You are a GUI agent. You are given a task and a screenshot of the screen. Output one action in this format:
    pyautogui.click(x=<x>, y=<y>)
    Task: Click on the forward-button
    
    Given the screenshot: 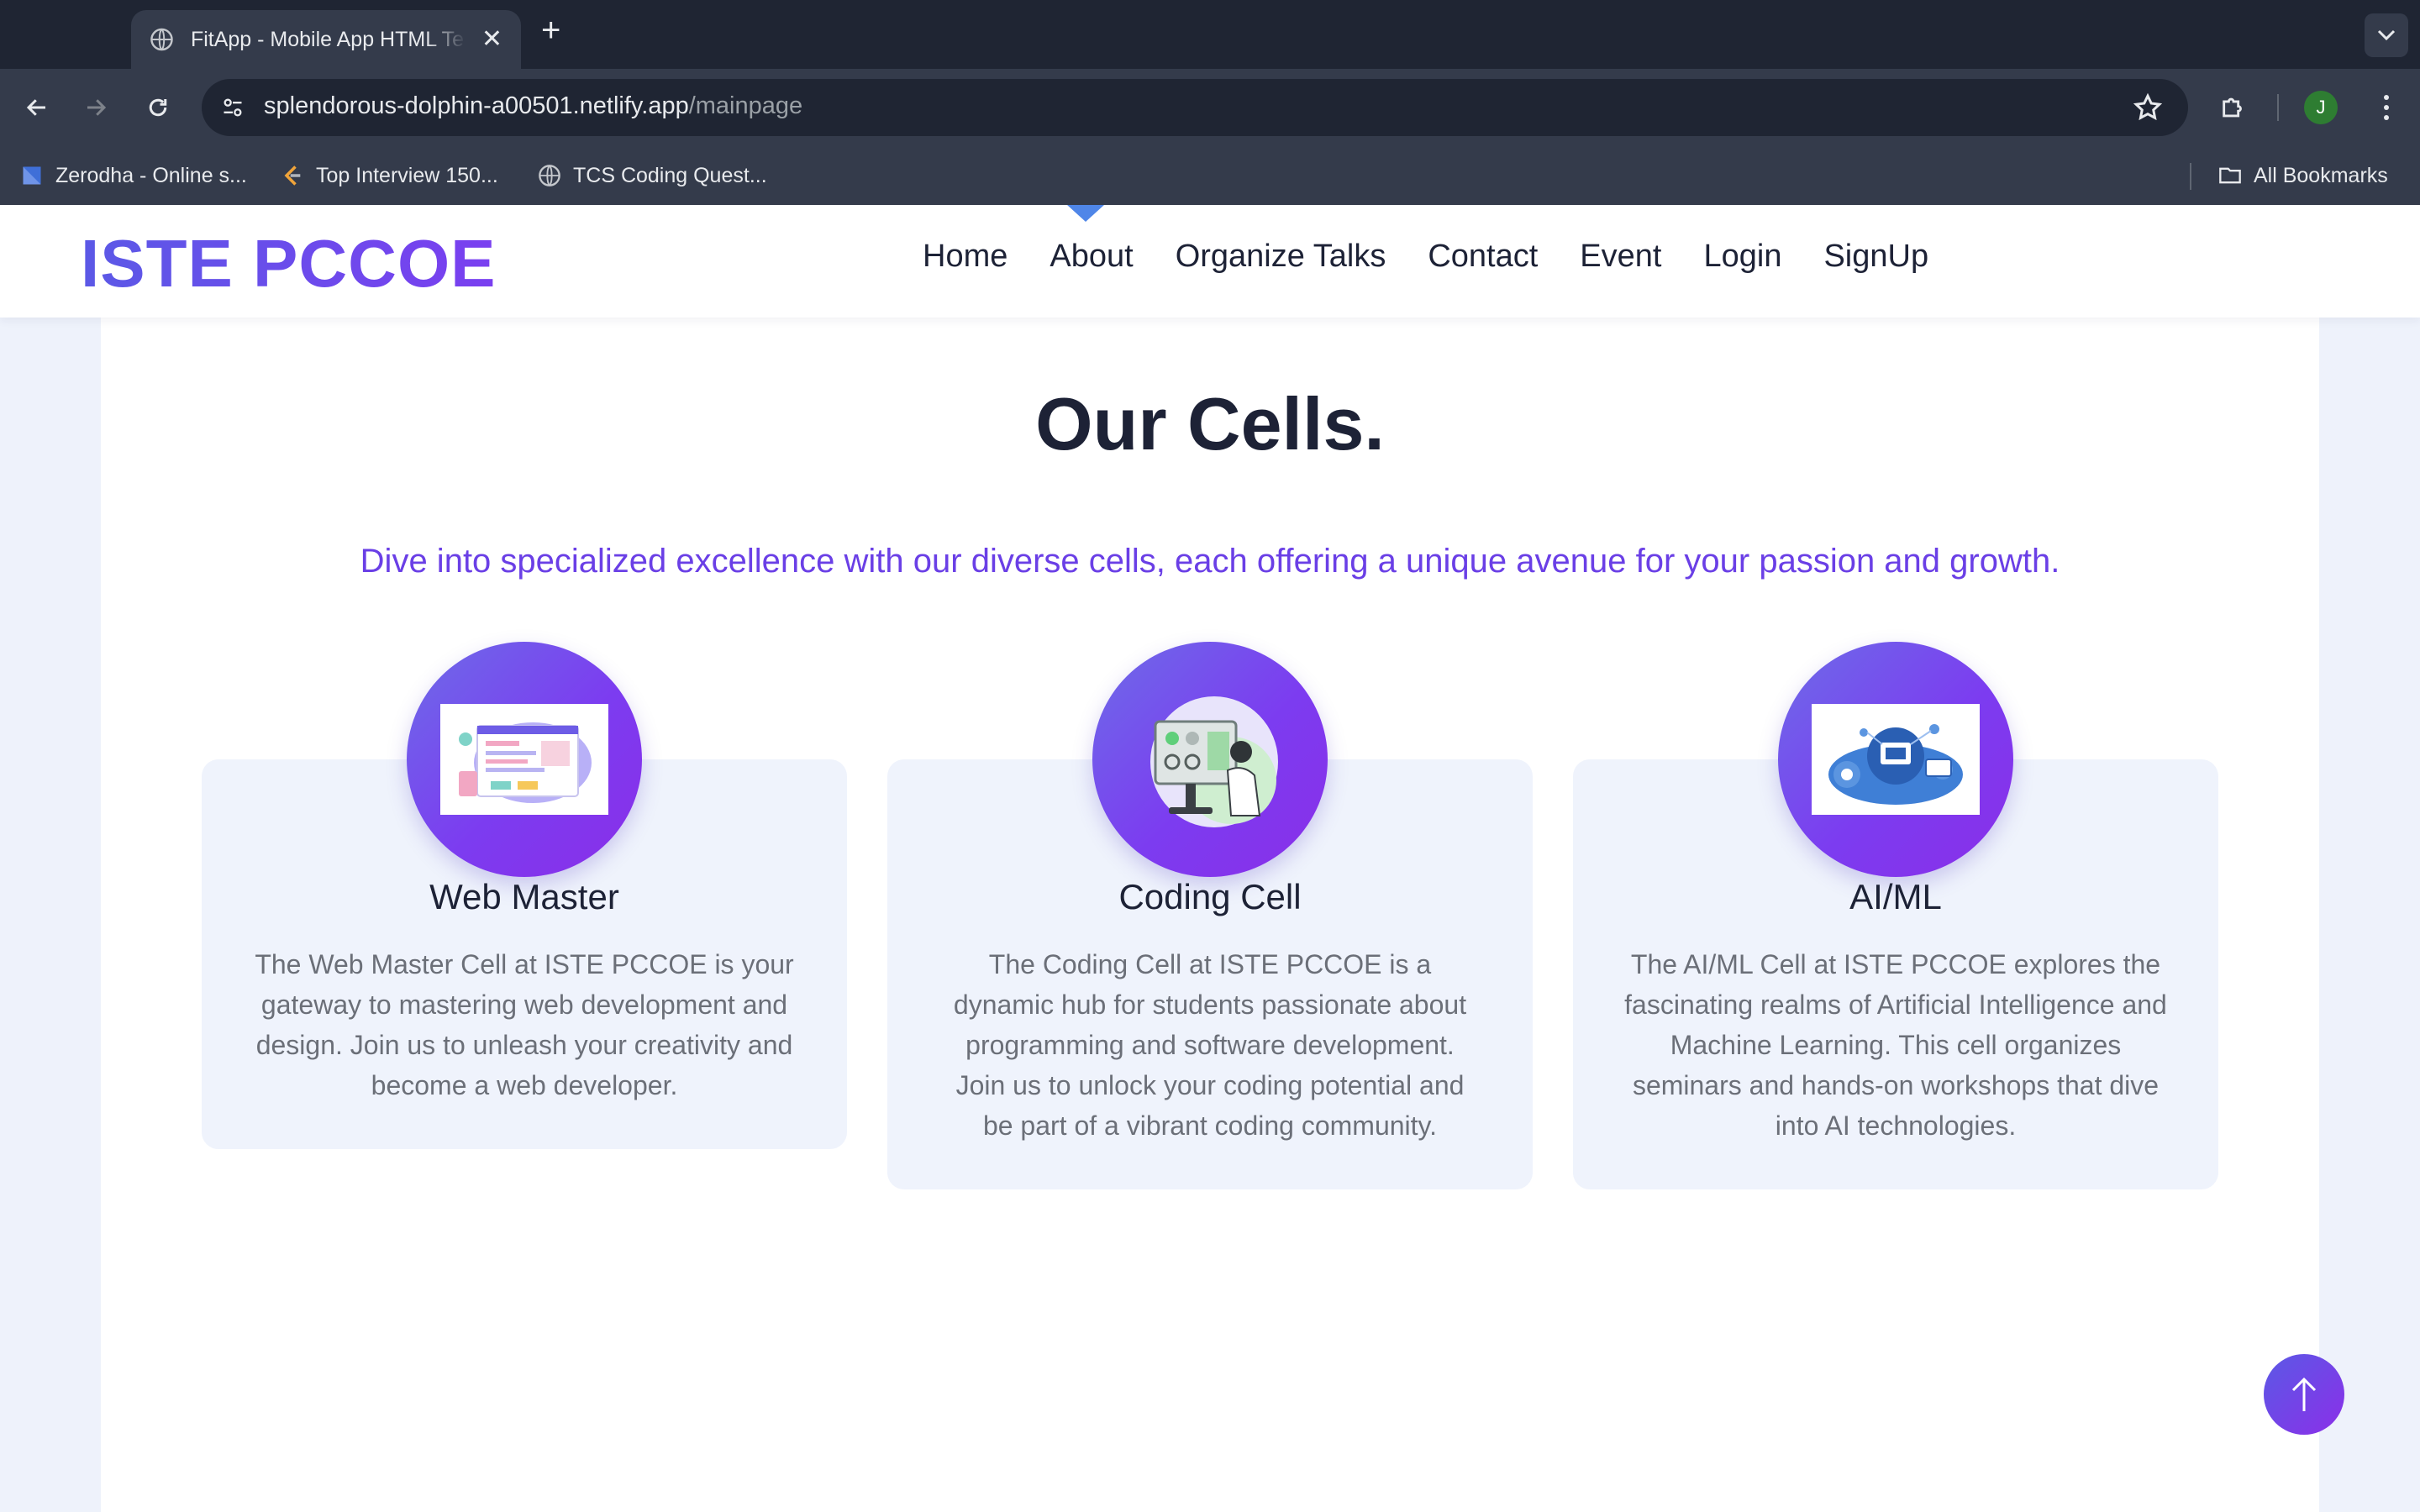 What is the action you would take?
    pyautogui.click(x=96, y=107)
    